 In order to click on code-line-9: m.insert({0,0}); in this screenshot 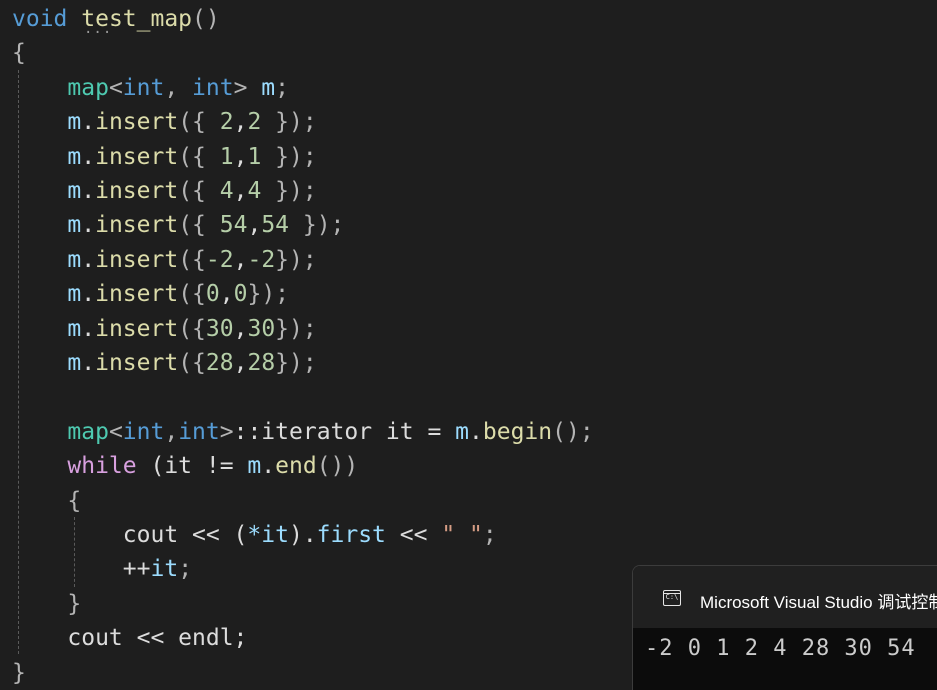, I will do `click(150, 294)`.